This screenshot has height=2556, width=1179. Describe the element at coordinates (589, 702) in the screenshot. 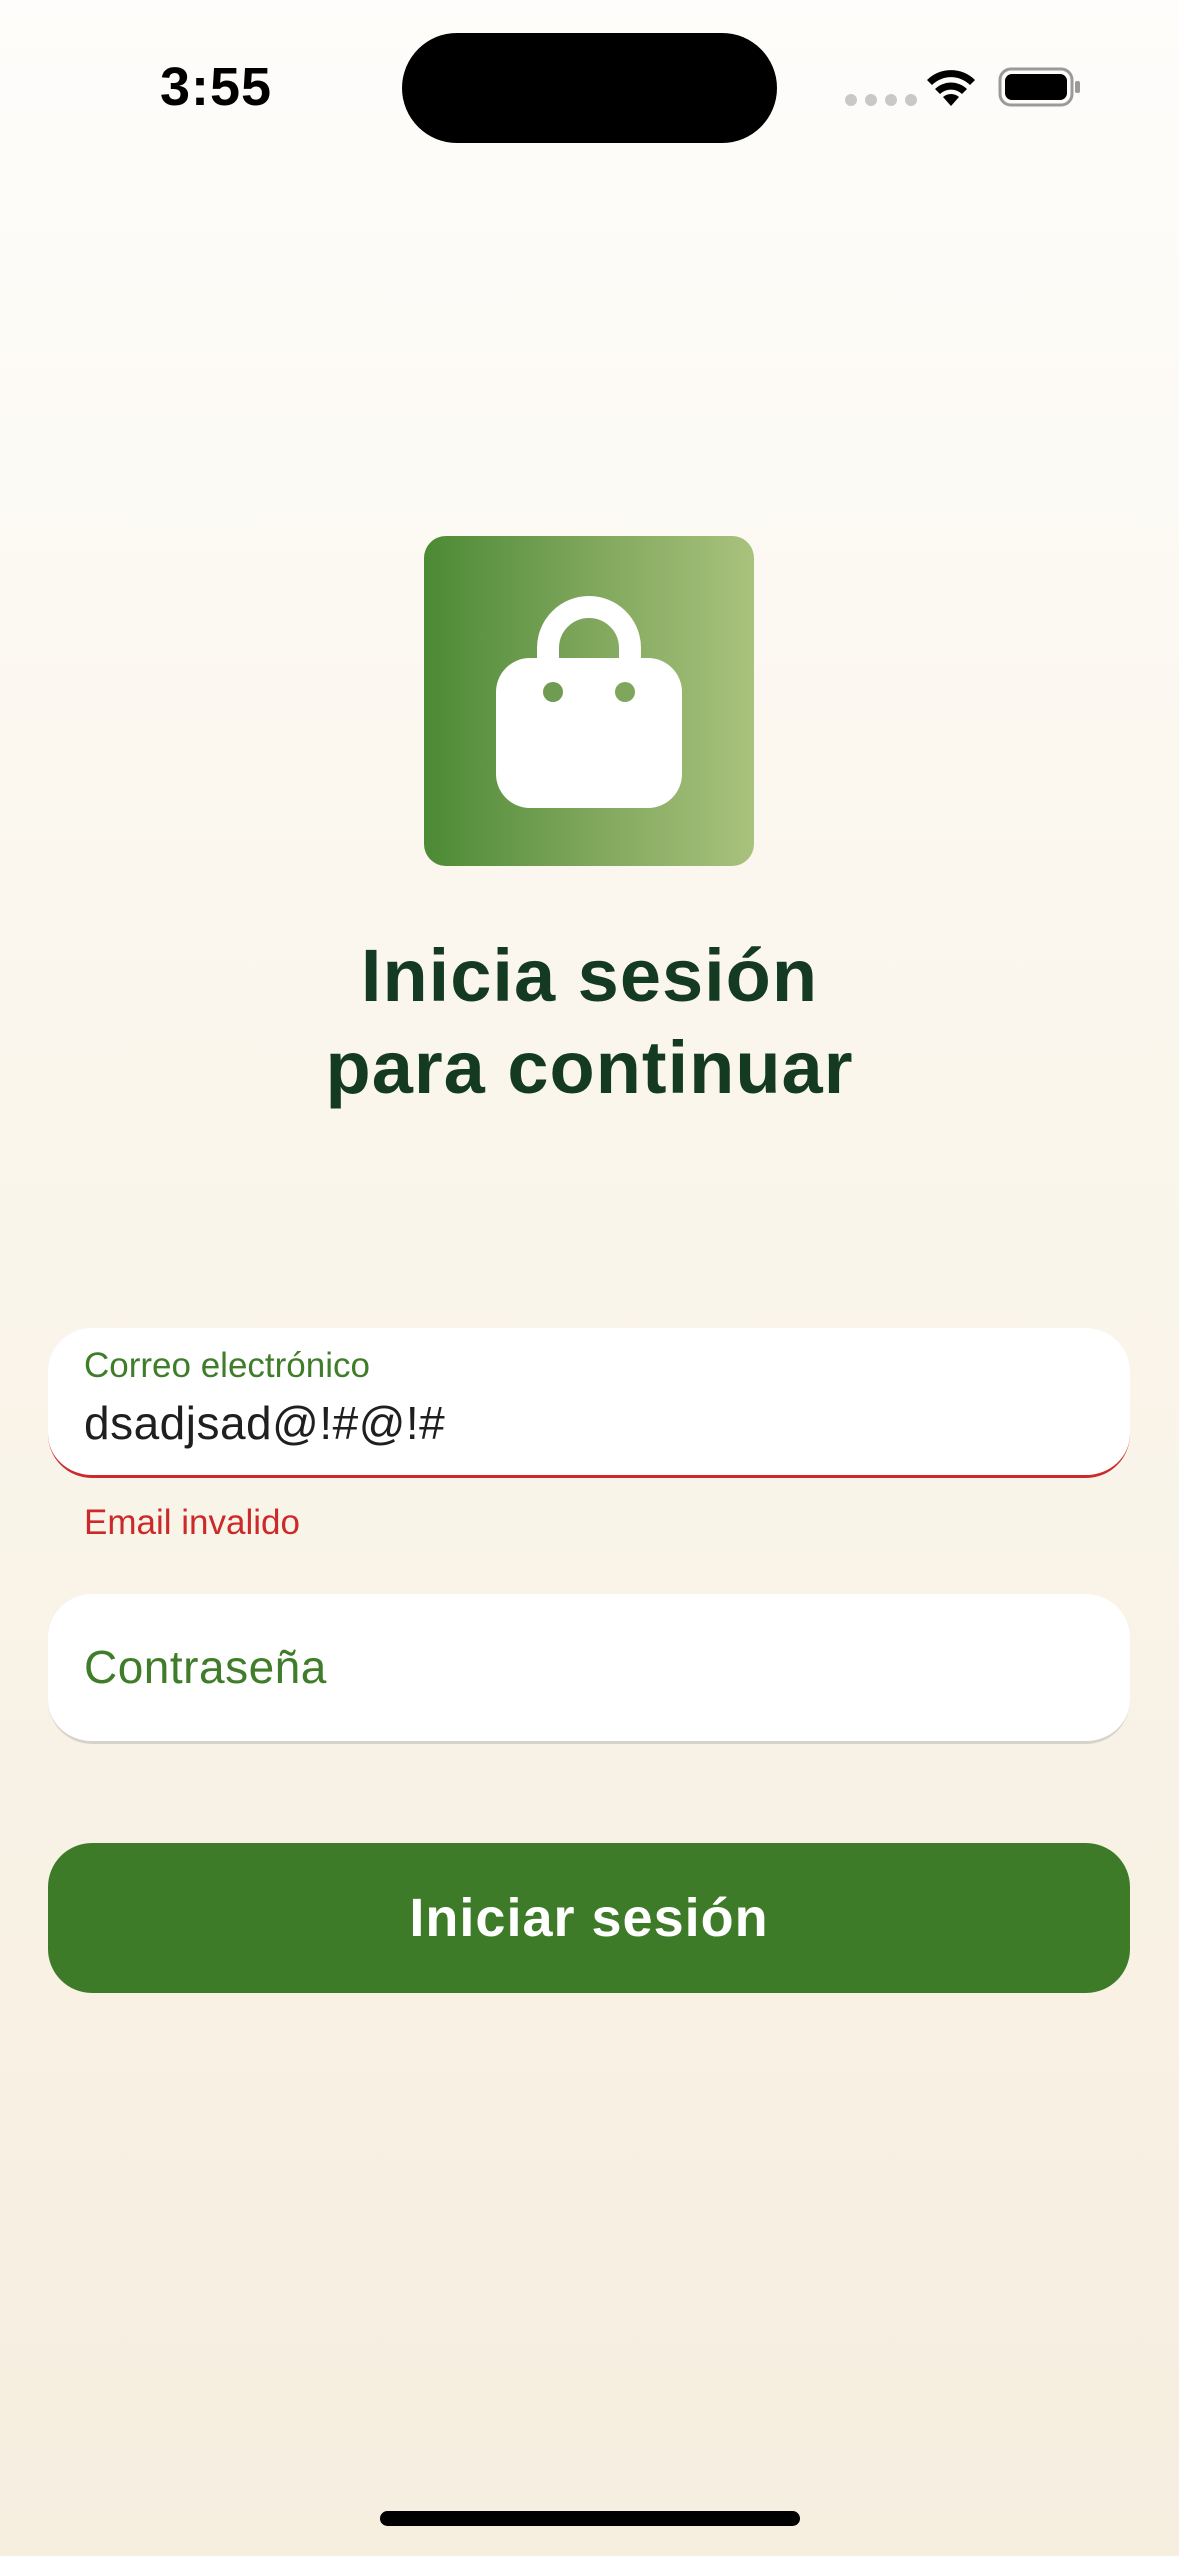

I see `shopping-bag-icon` at that location.